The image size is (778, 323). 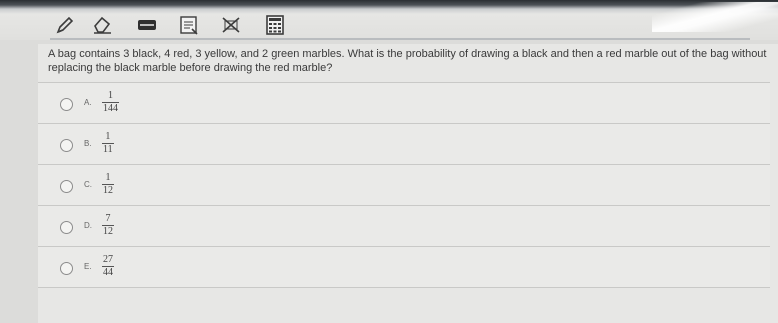 I want to click on option-d: D. 7 12, so click(x=404, y=225).